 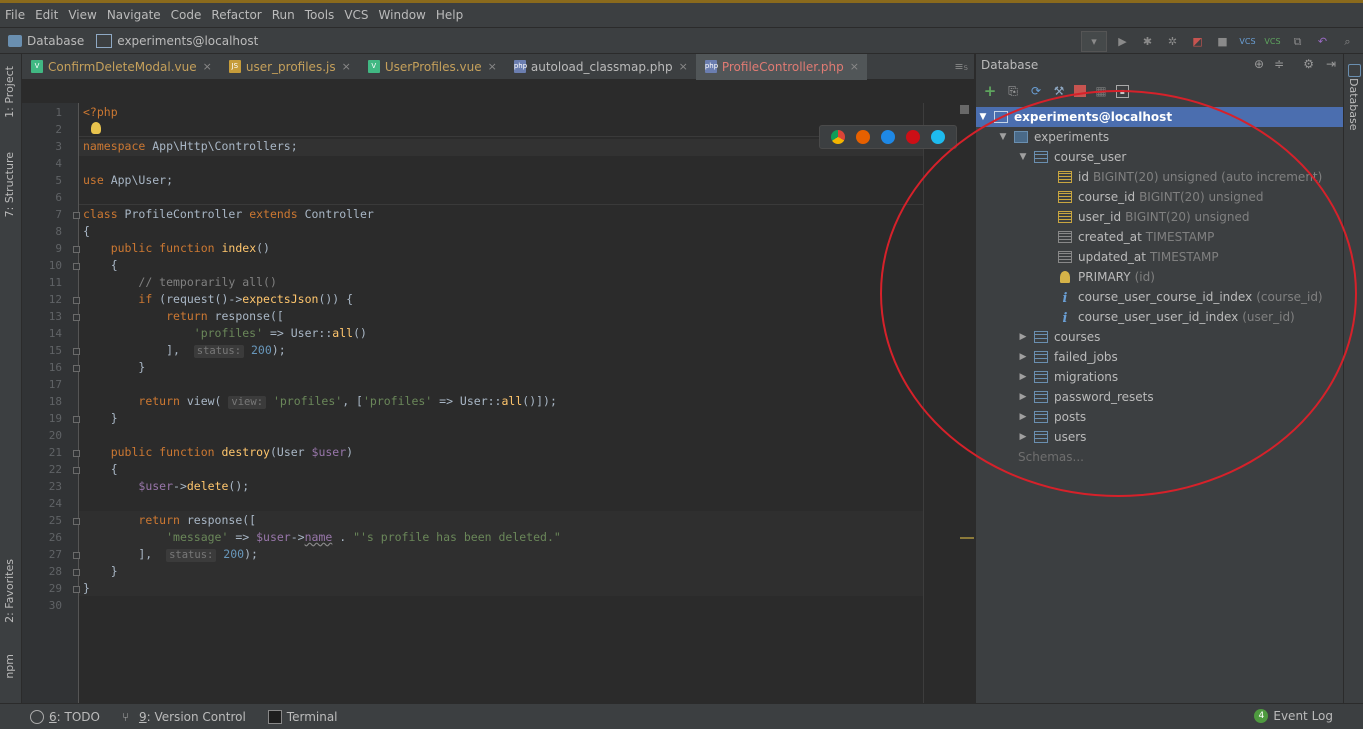 I want to click on gear-icon: ⚙, so click(x=1308, y=64).